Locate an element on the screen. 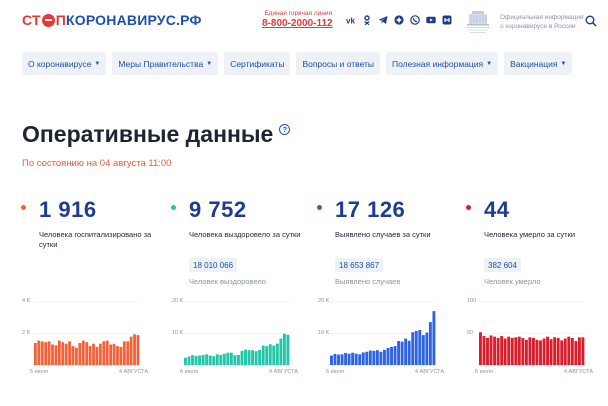  chat-icon is located at coordinates (447, 20).